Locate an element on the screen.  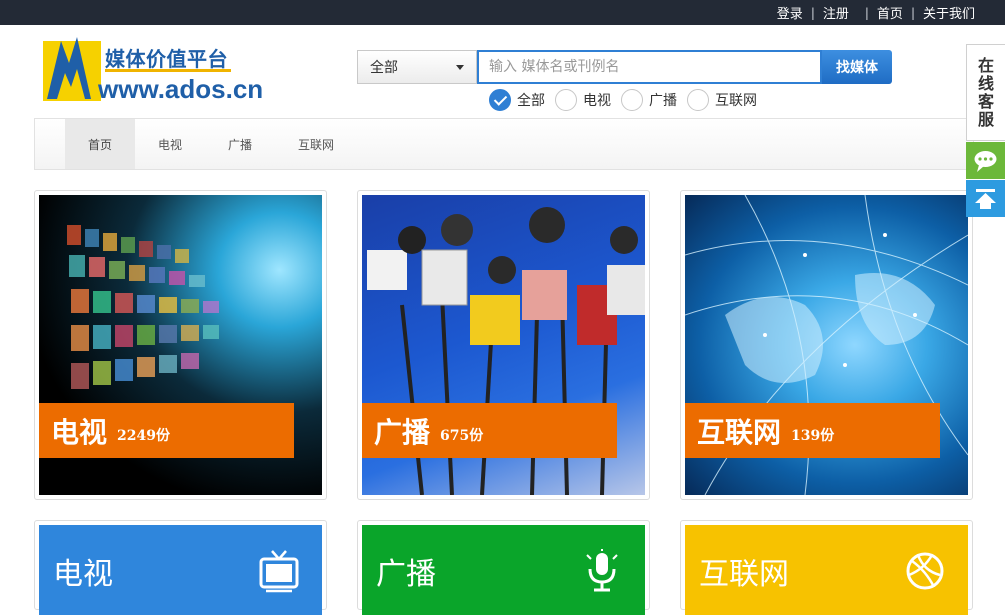
radio-label: 全部 is located at coordinates (531, 101).